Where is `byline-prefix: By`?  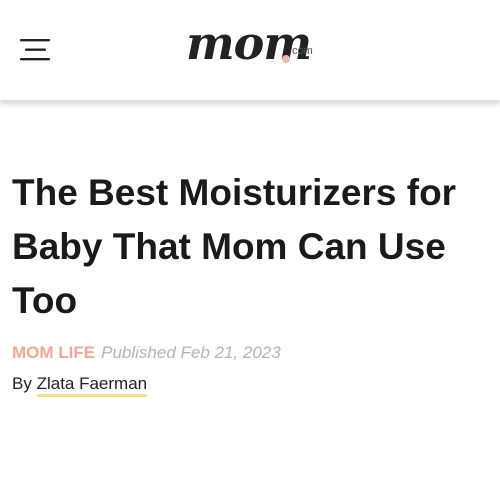 byline-prefix: By is located at coordinates (22, 383).